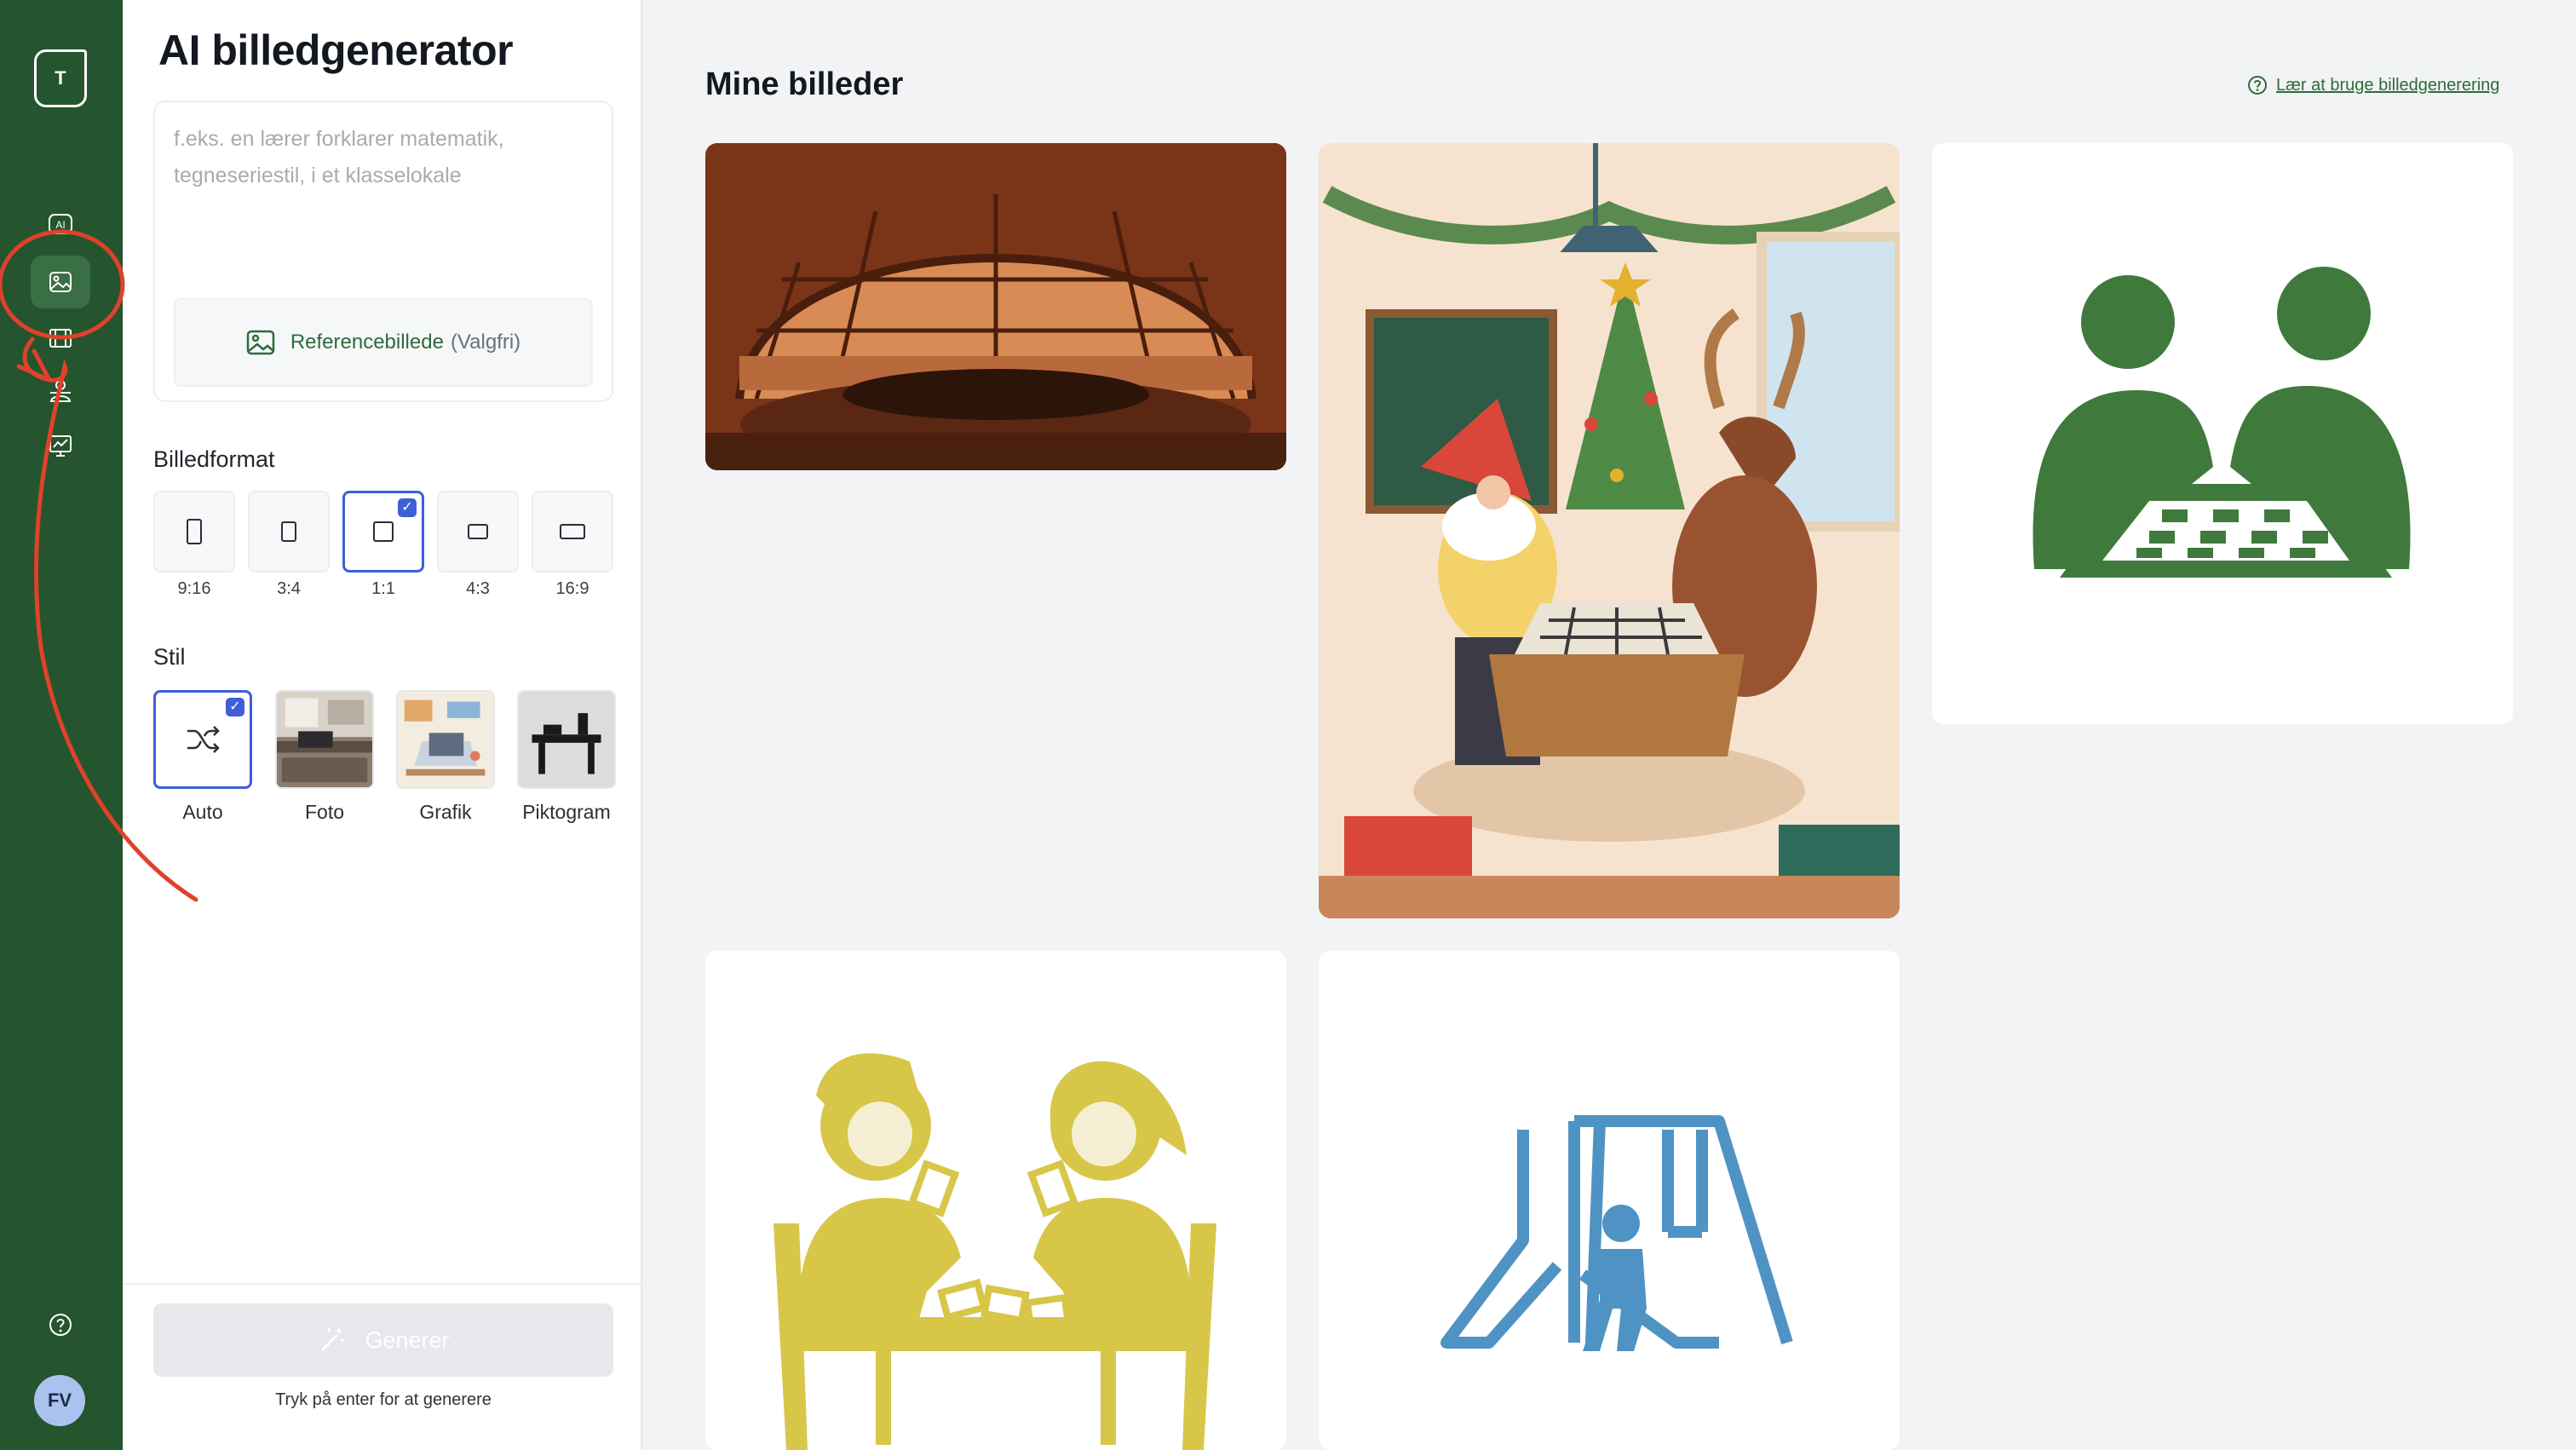  Describe the element at coordinates (367, 342) in the screenshot. I see `reference-label: Referencebillede` at that location.